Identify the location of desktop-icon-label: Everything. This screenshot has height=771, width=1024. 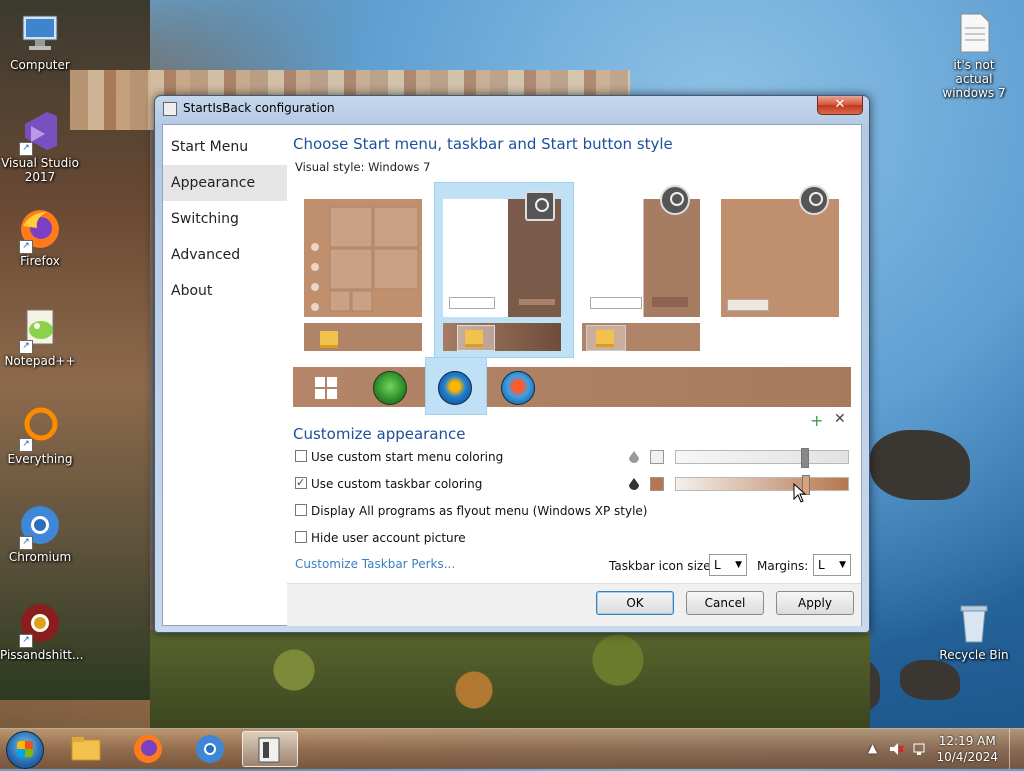
(40, 459).